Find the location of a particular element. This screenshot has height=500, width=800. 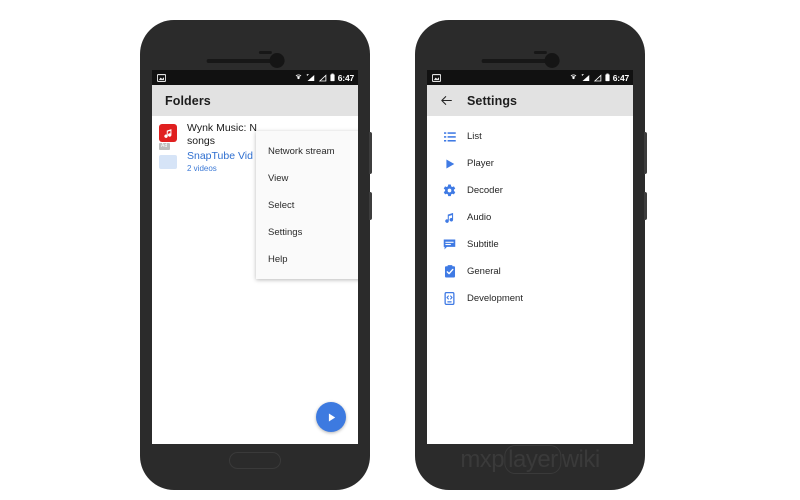

ad-icon-wrap: Ad is located at coordinates (172, 136).